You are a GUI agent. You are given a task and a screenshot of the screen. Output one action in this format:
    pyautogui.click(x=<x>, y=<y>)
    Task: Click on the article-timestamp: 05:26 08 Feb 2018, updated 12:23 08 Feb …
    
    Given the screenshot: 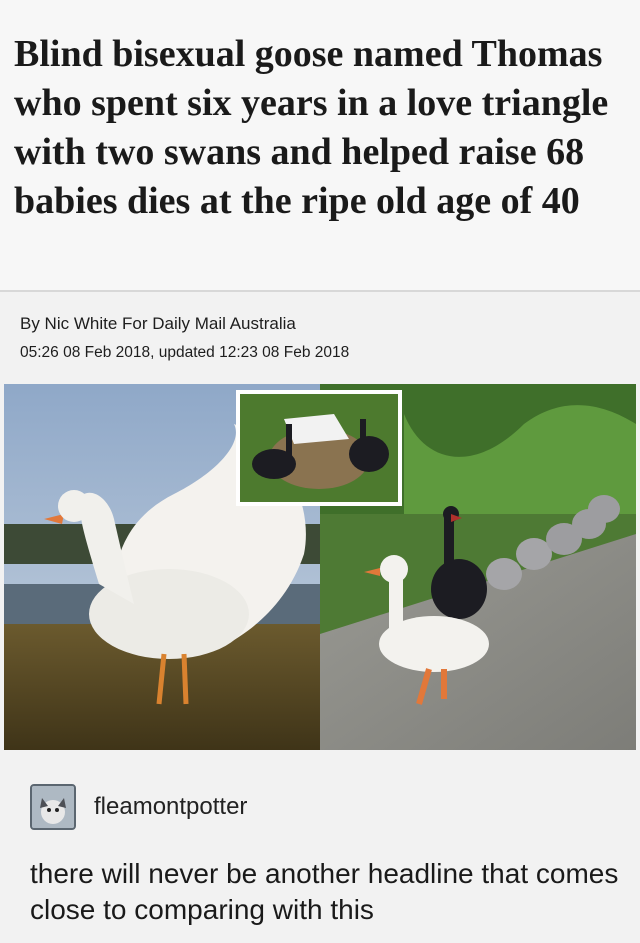 What is the action you would take?
    pyautogui.click(x=185, y=352)
    